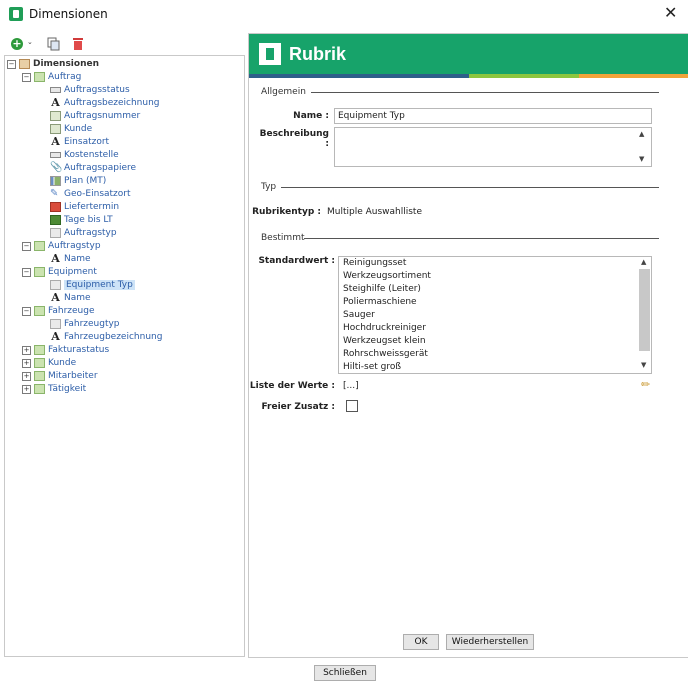 This screenshot has width=688, height=688. Describe the element at coordinates (73, 376) in the screenshot. I see `tree-label: Mitarbeiter` at that location.